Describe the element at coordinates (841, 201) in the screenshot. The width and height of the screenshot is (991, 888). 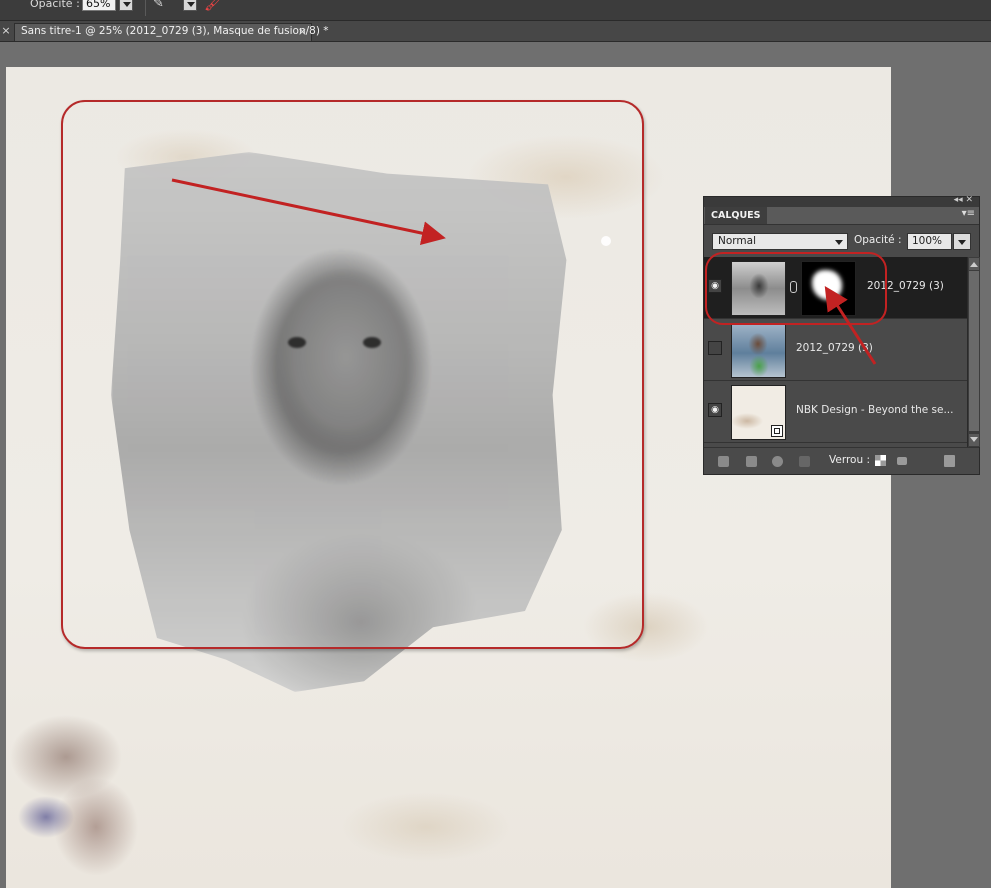
I see `panel-top-strip: ◂◂ ✕` at that location.